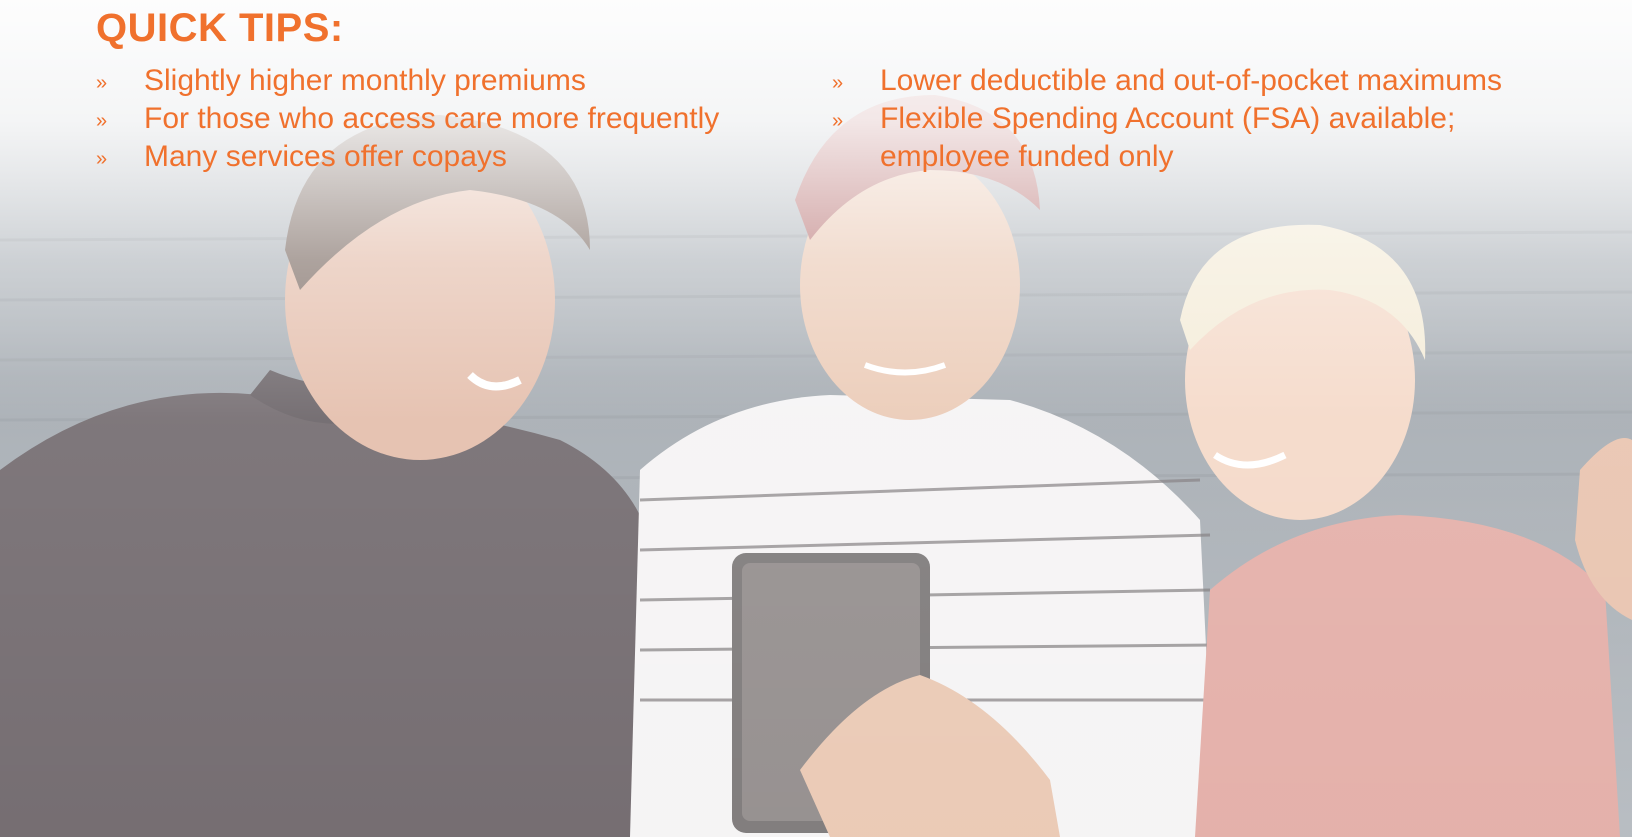  Describe the element at coordinates (220, 28) in the screenshot. I see `quick-tips-heading: QUICK TIPS:` at that location.